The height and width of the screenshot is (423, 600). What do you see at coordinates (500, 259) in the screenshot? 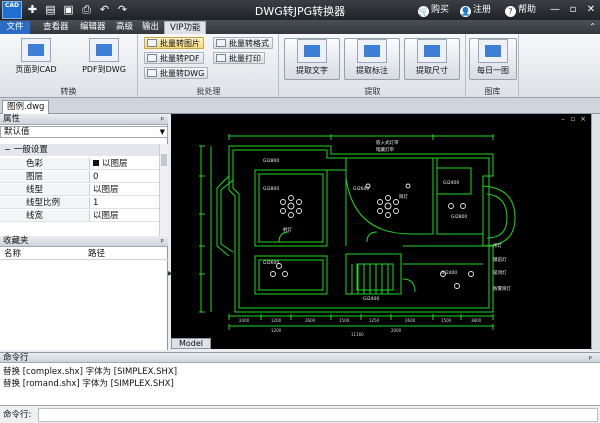
I see `cad-note: 镜前灯` at bounding box center [500, 259].